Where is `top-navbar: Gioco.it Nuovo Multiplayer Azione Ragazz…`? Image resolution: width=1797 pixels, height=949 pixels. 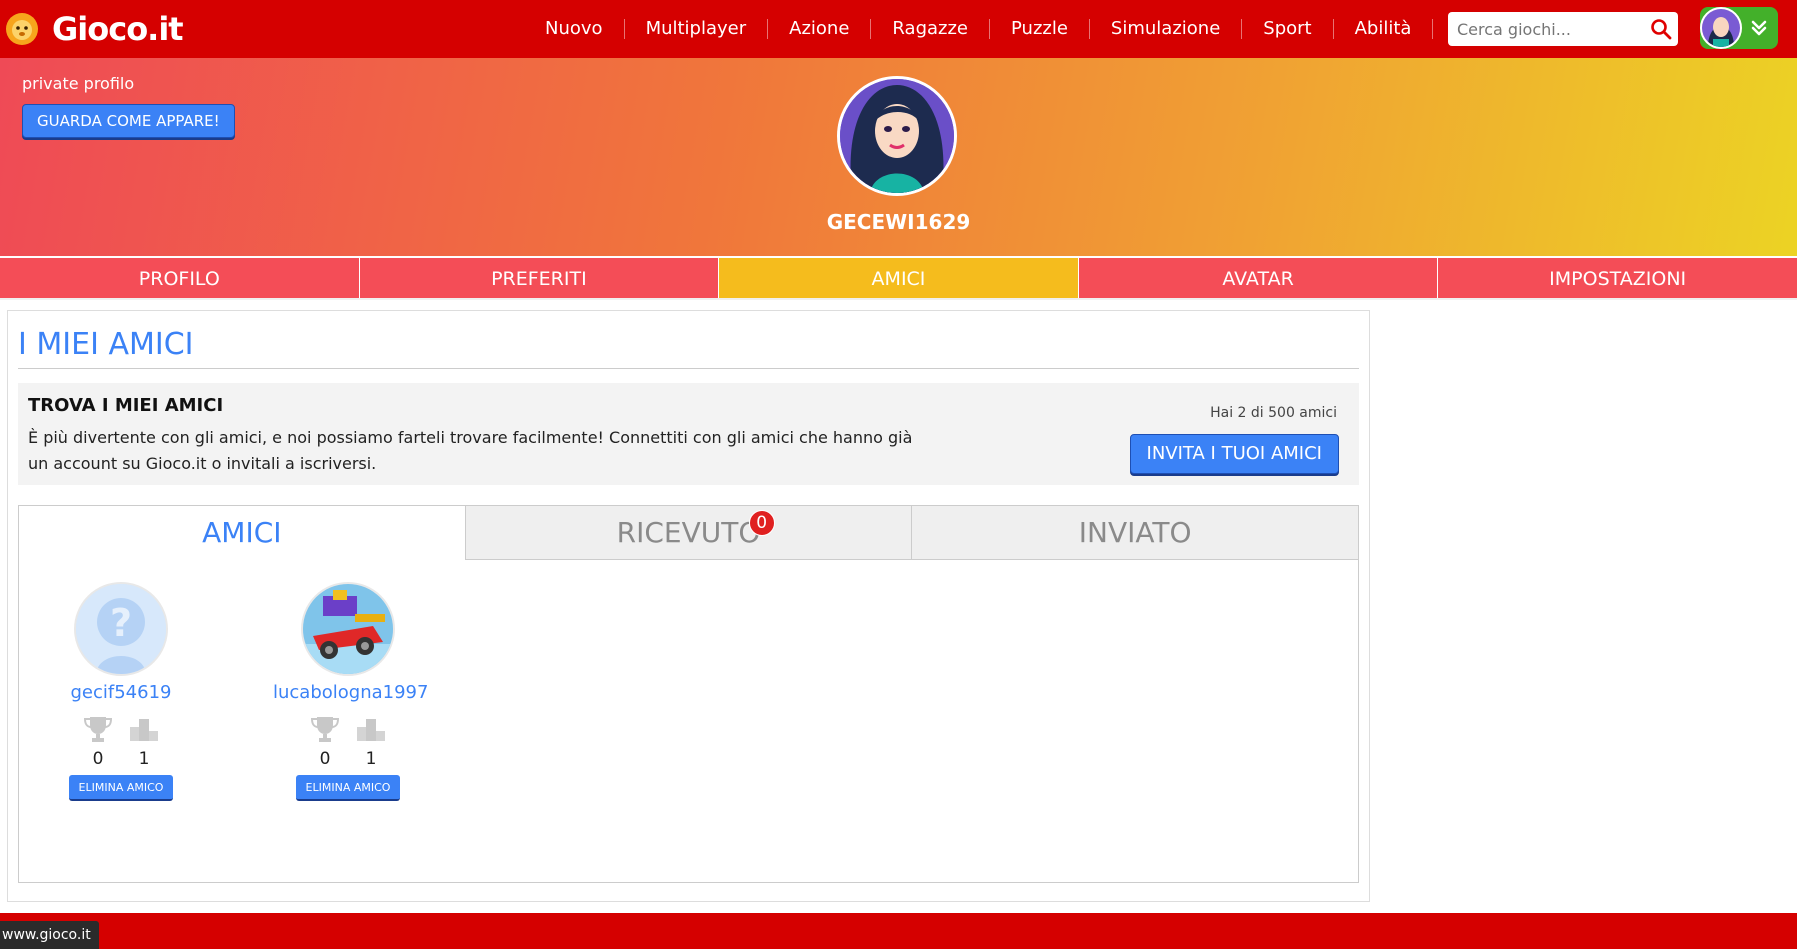
top-navbar: Gioco.it Nuovo Multiplayer Azione Ragazz… is located at coordinates (898, 29).